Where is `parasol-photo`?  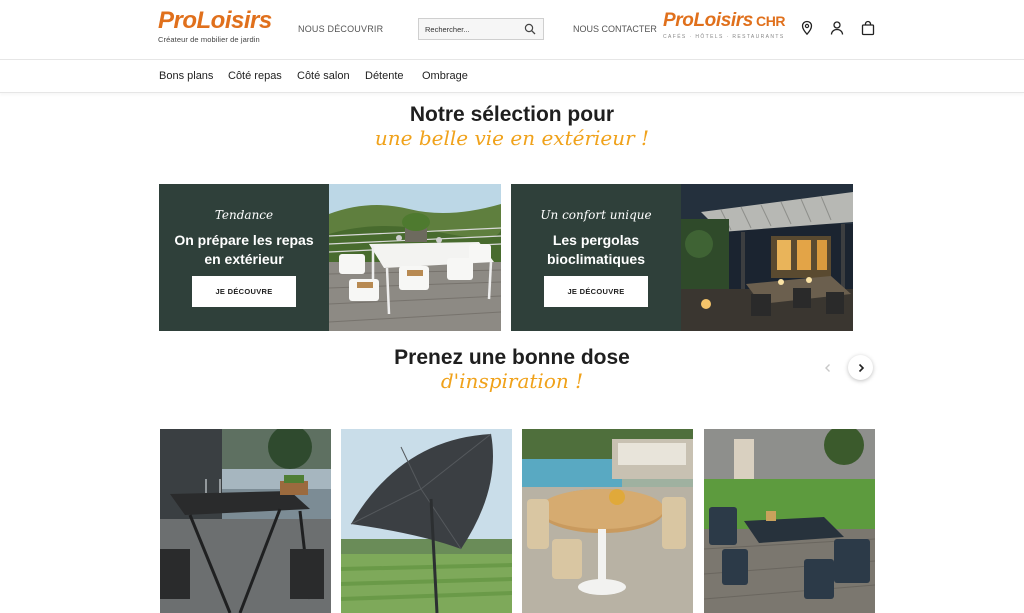
parasol-photo is located at coordinates (426, 521).